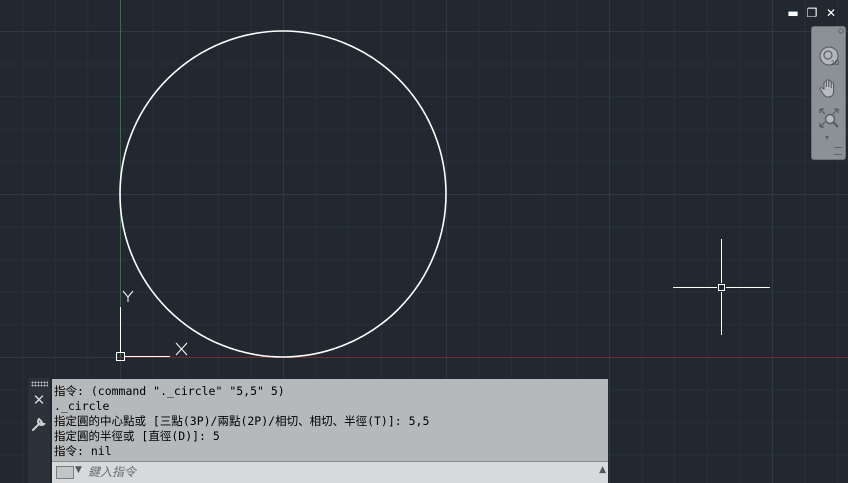  Describe the element at coordinates (841, 31) in the screenshot. I see `navbar-close-icon` at that location.